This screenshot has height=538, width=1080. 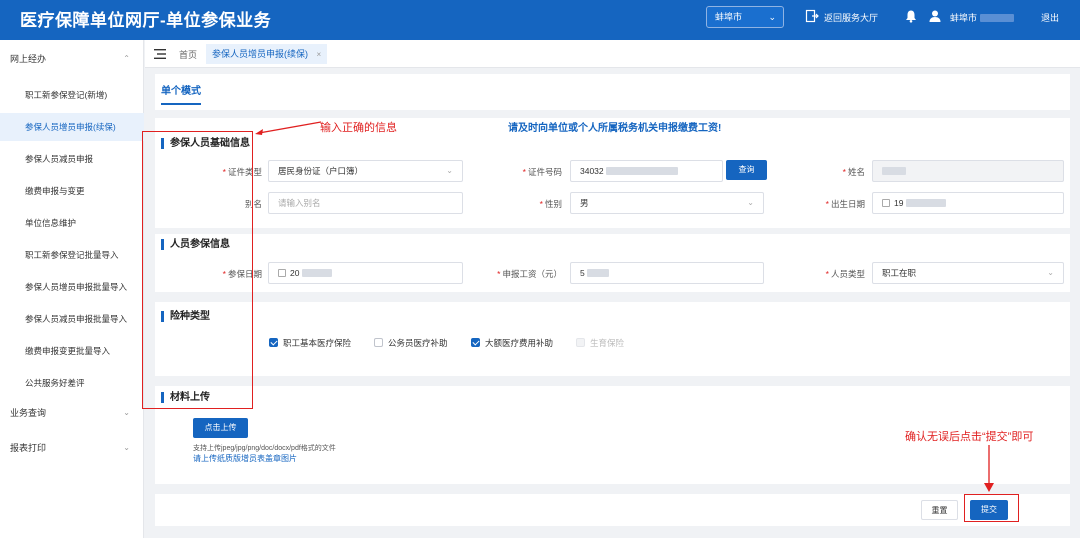 What do you see at coordinates (282, 273) in the screenshot?
I see `calendar-icon` at bounding box center [282, 273].